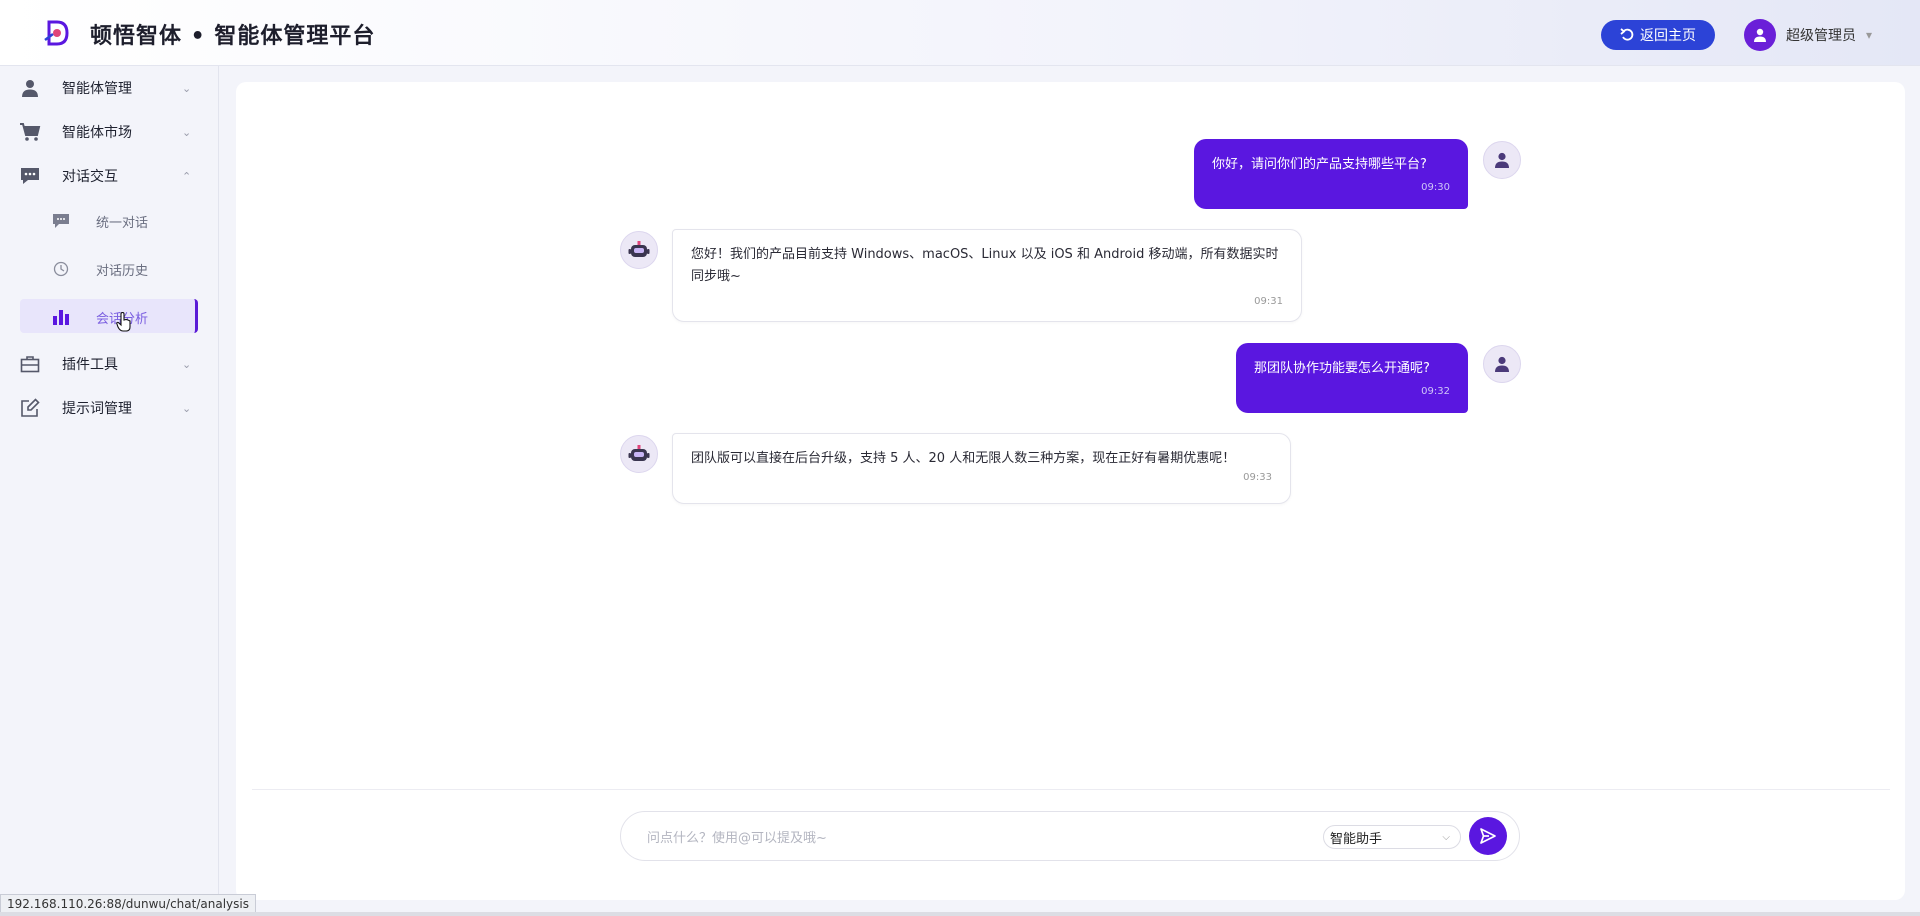 This screenshot has width=1920, height=916. Describe the element at coordinates (1435, 187) in the screenshot. I see `message-time: 09:30` at that location.